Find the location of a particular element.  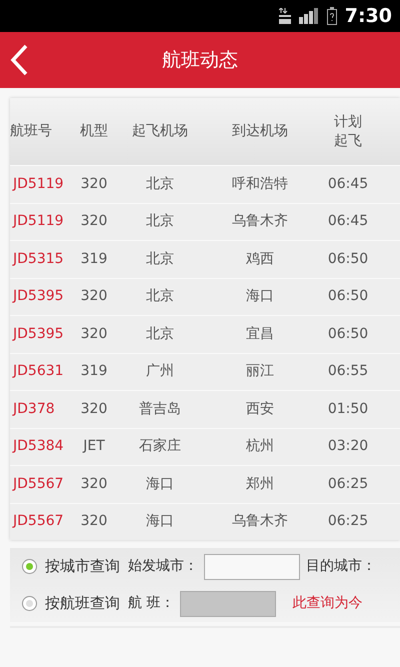

battery-icon is located at coordinates (331, 16).